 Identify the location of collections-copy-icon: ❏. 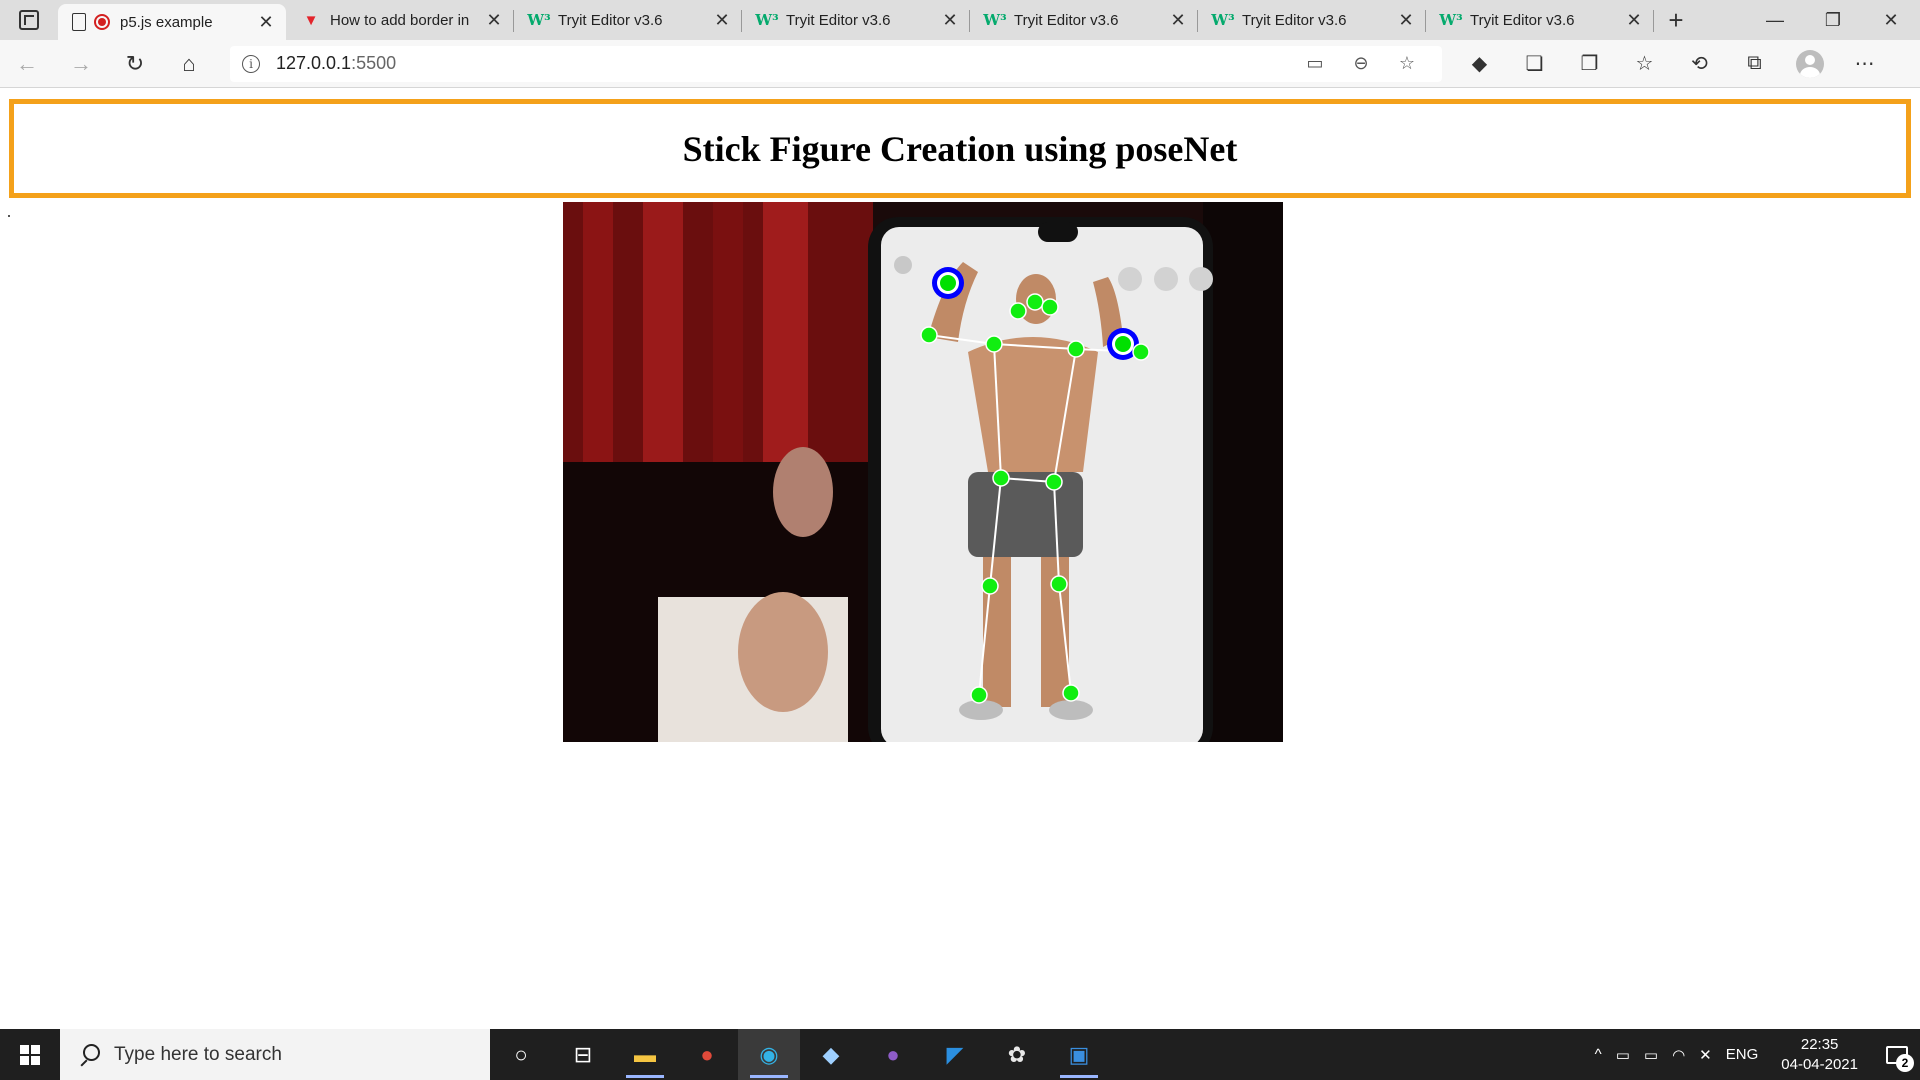
(1534, 64).